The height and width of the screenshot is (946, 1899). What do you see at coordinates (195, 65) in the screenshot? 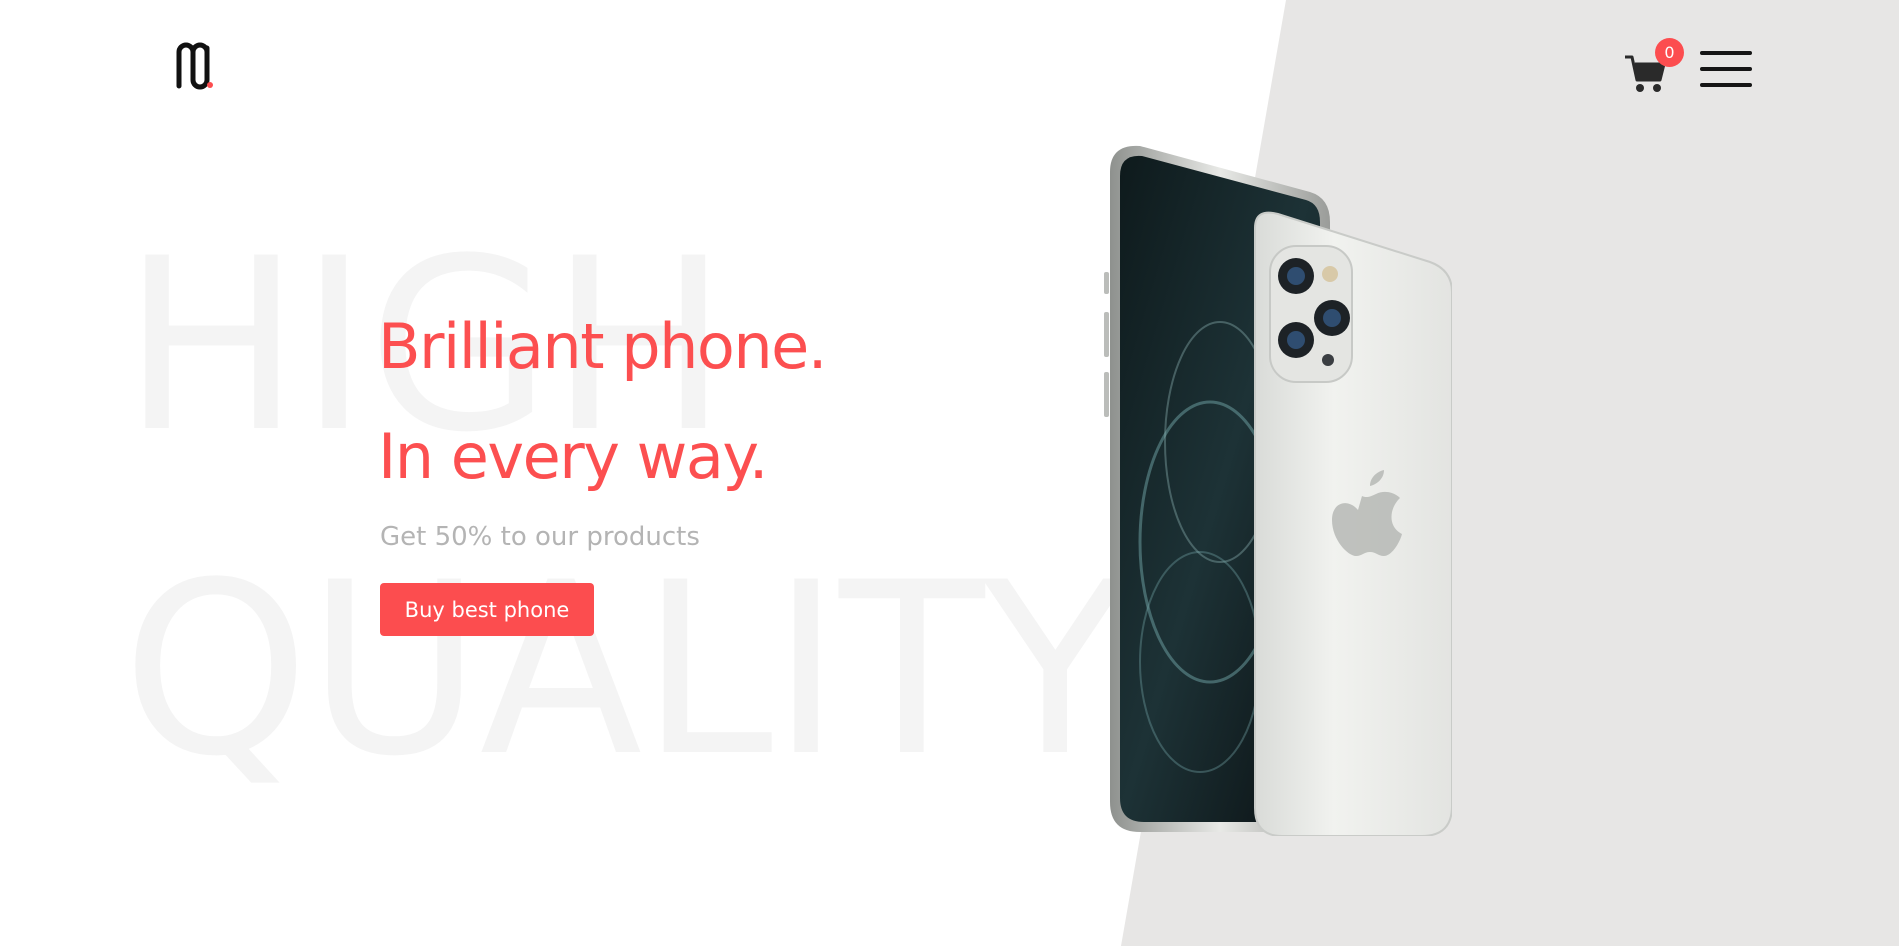
I see `logo-icon` at bounding box center [195, 65].